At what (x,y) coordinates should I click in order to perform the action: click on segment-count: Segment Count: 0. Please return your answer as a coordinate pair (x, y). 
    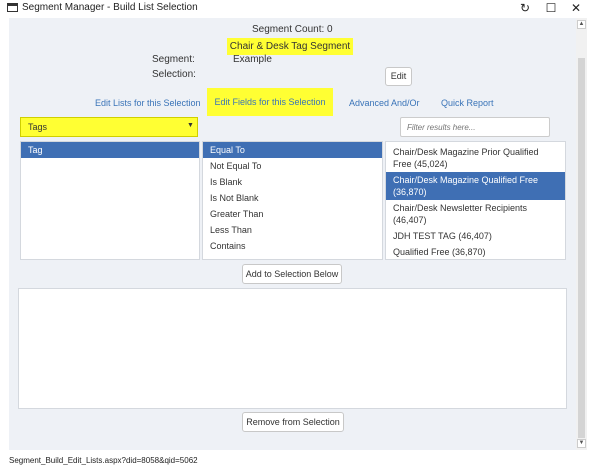
    Looking at the image, I should click on (292, 29).